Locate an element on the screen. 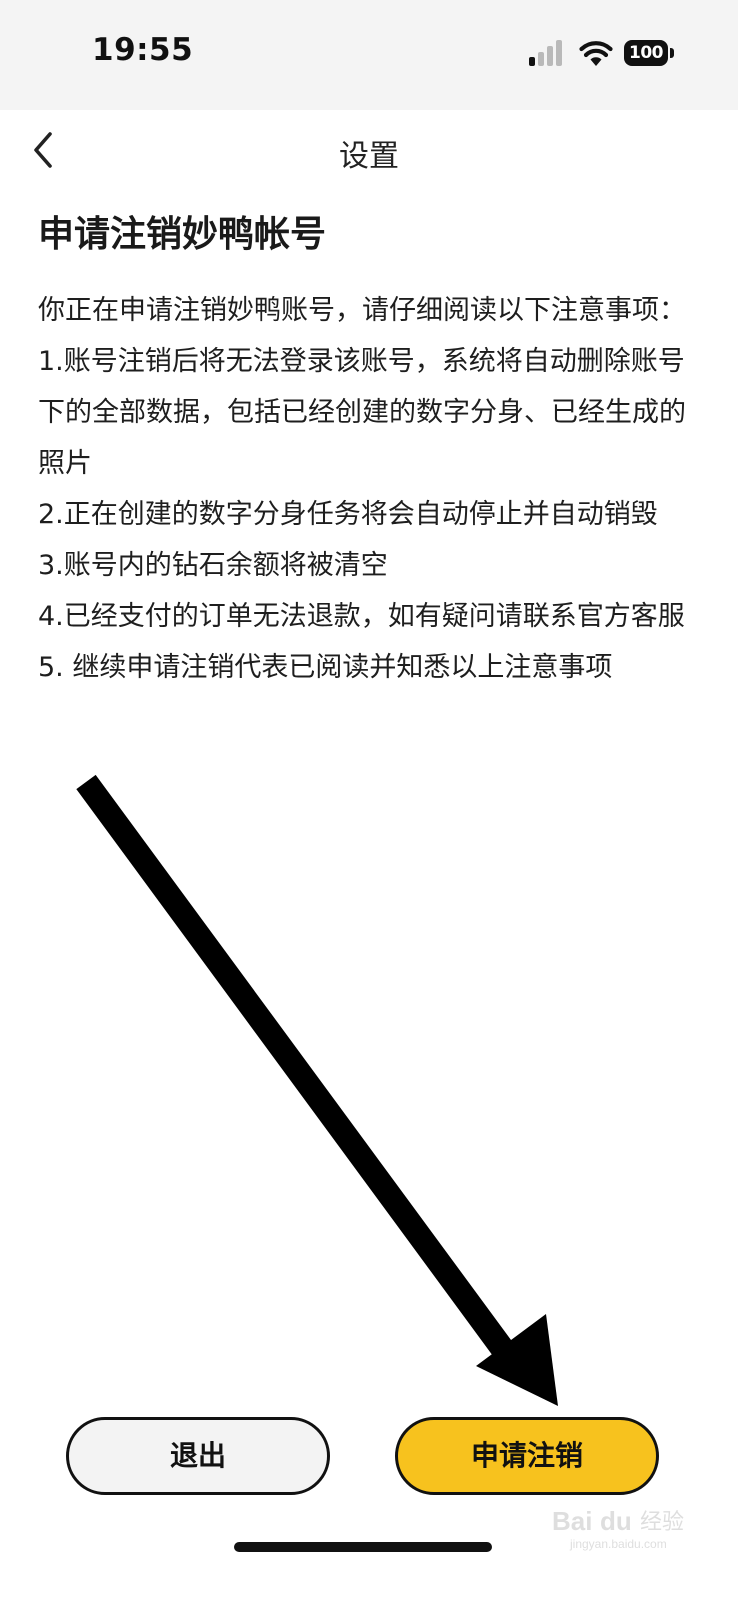  notice-heading: 申请注销妙鸭帐号 is located at coordinates (182, 234).